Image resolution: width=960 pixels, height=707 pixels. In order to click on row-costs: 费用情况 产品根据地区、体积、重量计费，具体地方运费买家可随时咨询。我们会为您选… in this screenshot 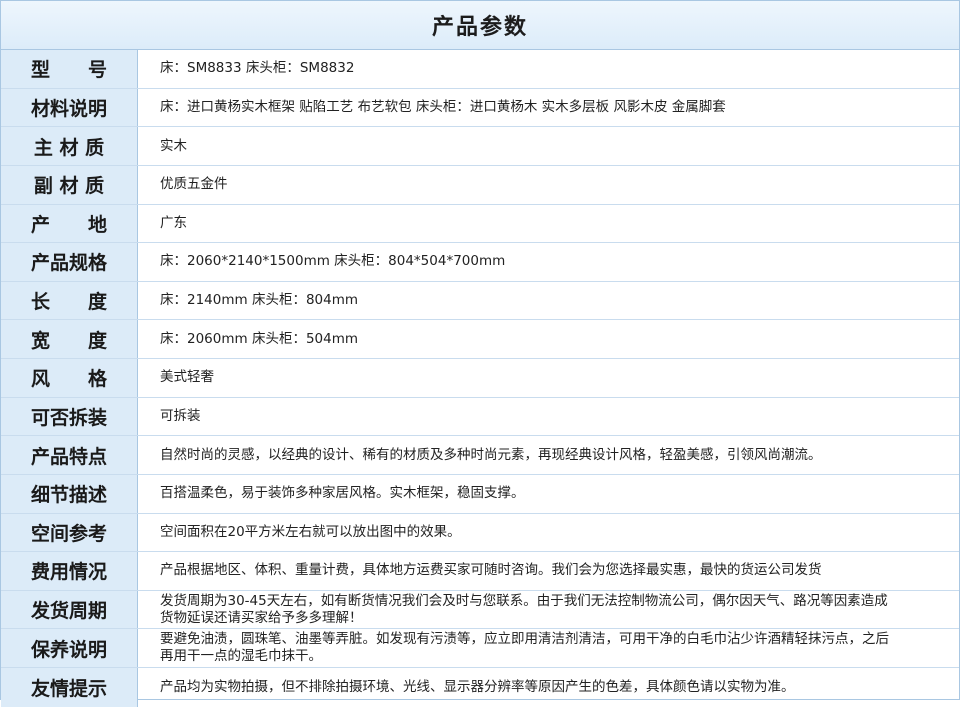, I will do `click(480, 571)`.